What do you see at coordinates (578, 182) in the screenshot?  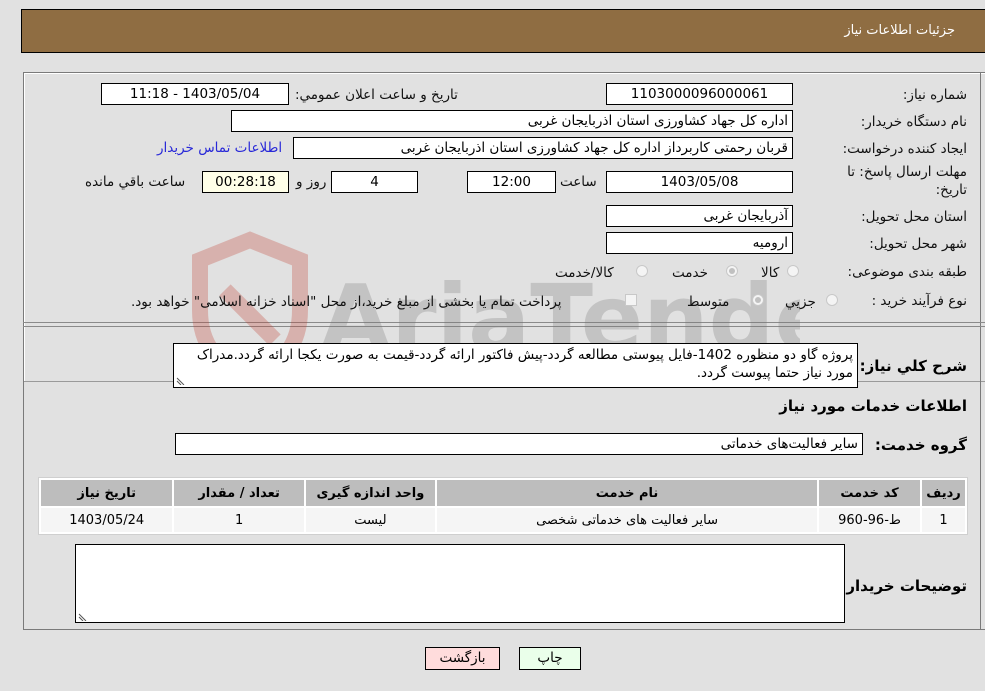 I see `deadline-time-label: ساعت` at bounding box center [578, 182].